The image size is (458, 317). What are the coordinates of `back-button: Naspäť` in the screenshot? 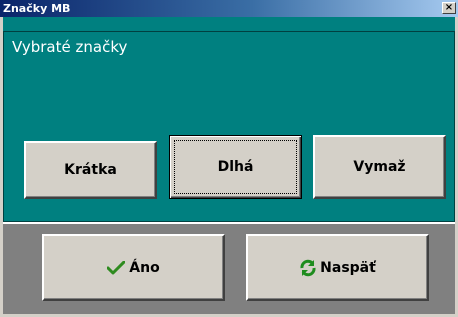 It's located at (337, 267).